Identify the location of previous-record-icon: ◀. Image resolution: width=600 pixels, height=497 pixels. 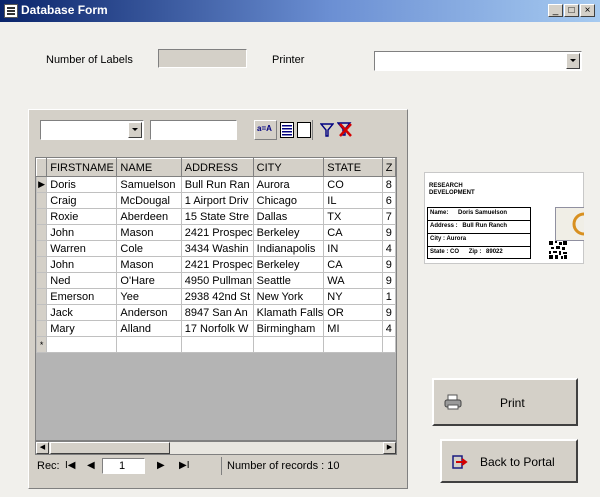
(91, 465).